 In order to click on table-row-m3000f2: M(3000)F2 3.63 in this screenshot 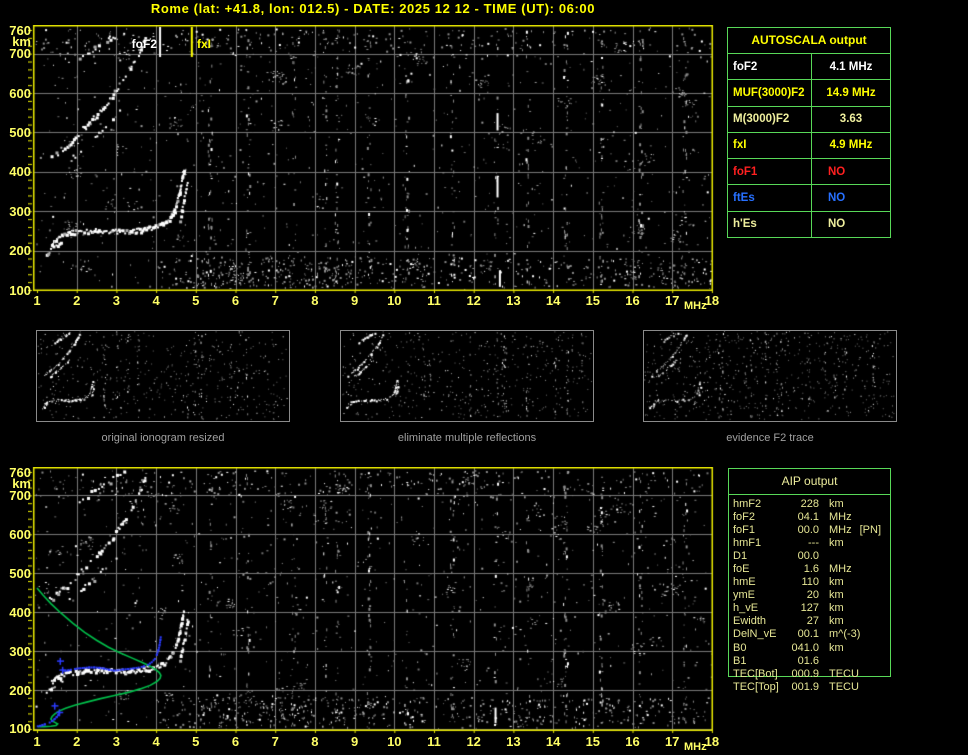, I will do `click(809, 119)`.